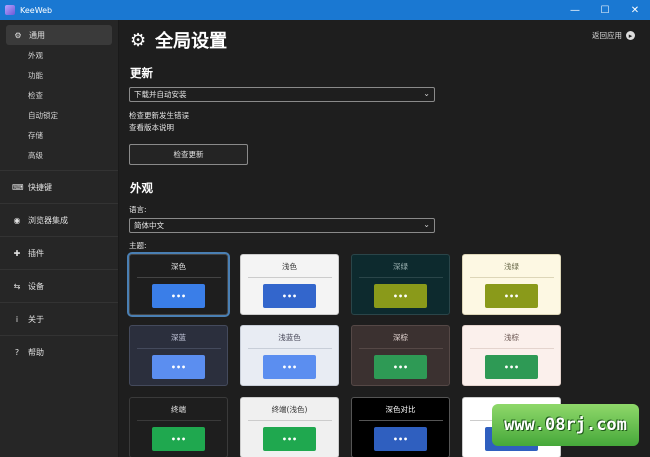 This screenshot has width=650, height=457. Describe the element at coordinates (325, 10) in the screenshot. I see `title-bar: KeeWeb — ☐ ✕` at that location.